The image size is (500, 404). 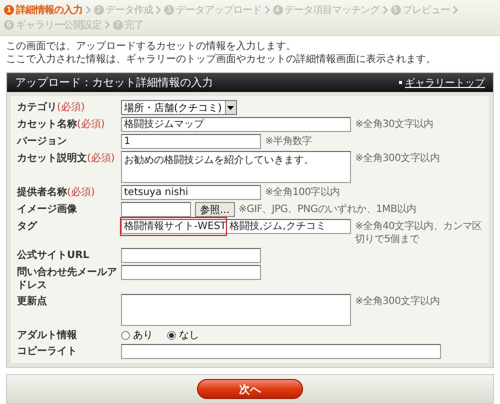 What do you see at coordinates (56, 192) in the screenshot?
I see `field-label: 提供者名称(必須)` at bounding box center [56, 192].